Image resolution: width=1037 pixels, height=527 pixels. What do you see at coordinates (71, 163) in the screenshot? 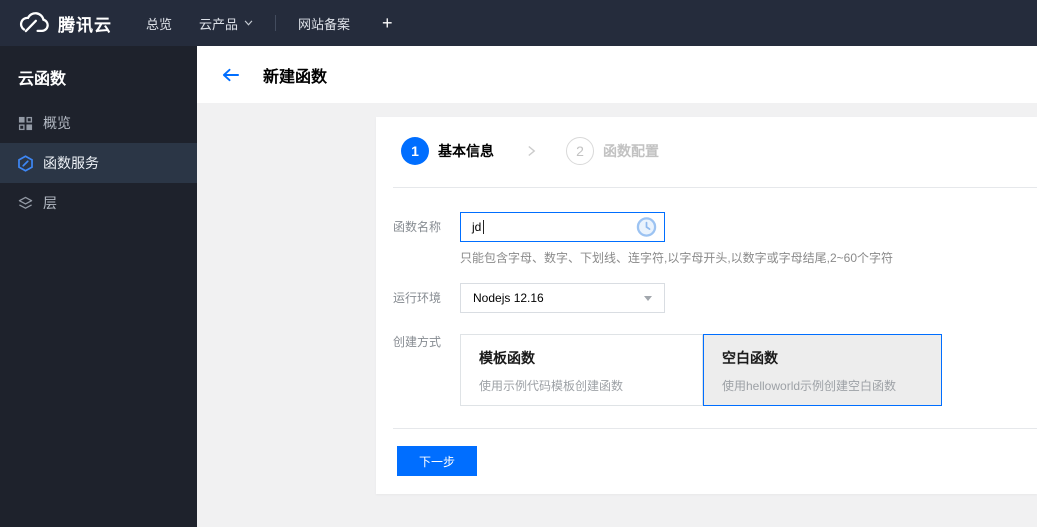
I see `sidebar-item-label: 函数服务` at bounding box center [71, 163].